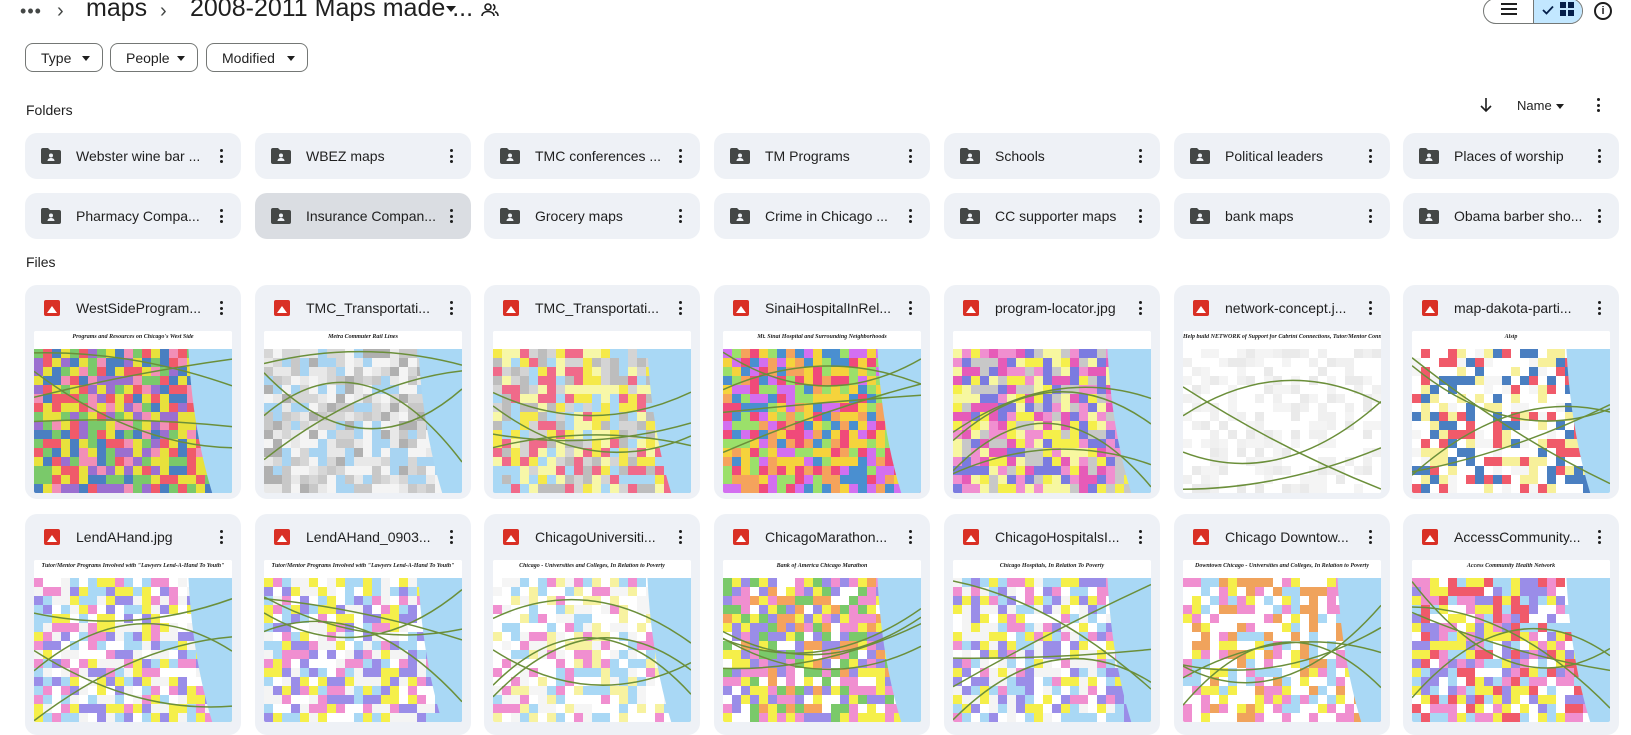  What do you see at coordinates (1486, 105) in the screenshot?
I see `arrow-down-icon` at bounding box center [1486, 105].